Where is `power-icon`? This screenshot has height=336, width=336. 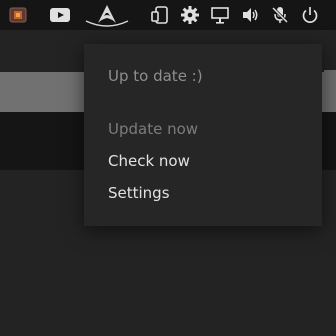 power-icon is located at coordinates (310, 15).